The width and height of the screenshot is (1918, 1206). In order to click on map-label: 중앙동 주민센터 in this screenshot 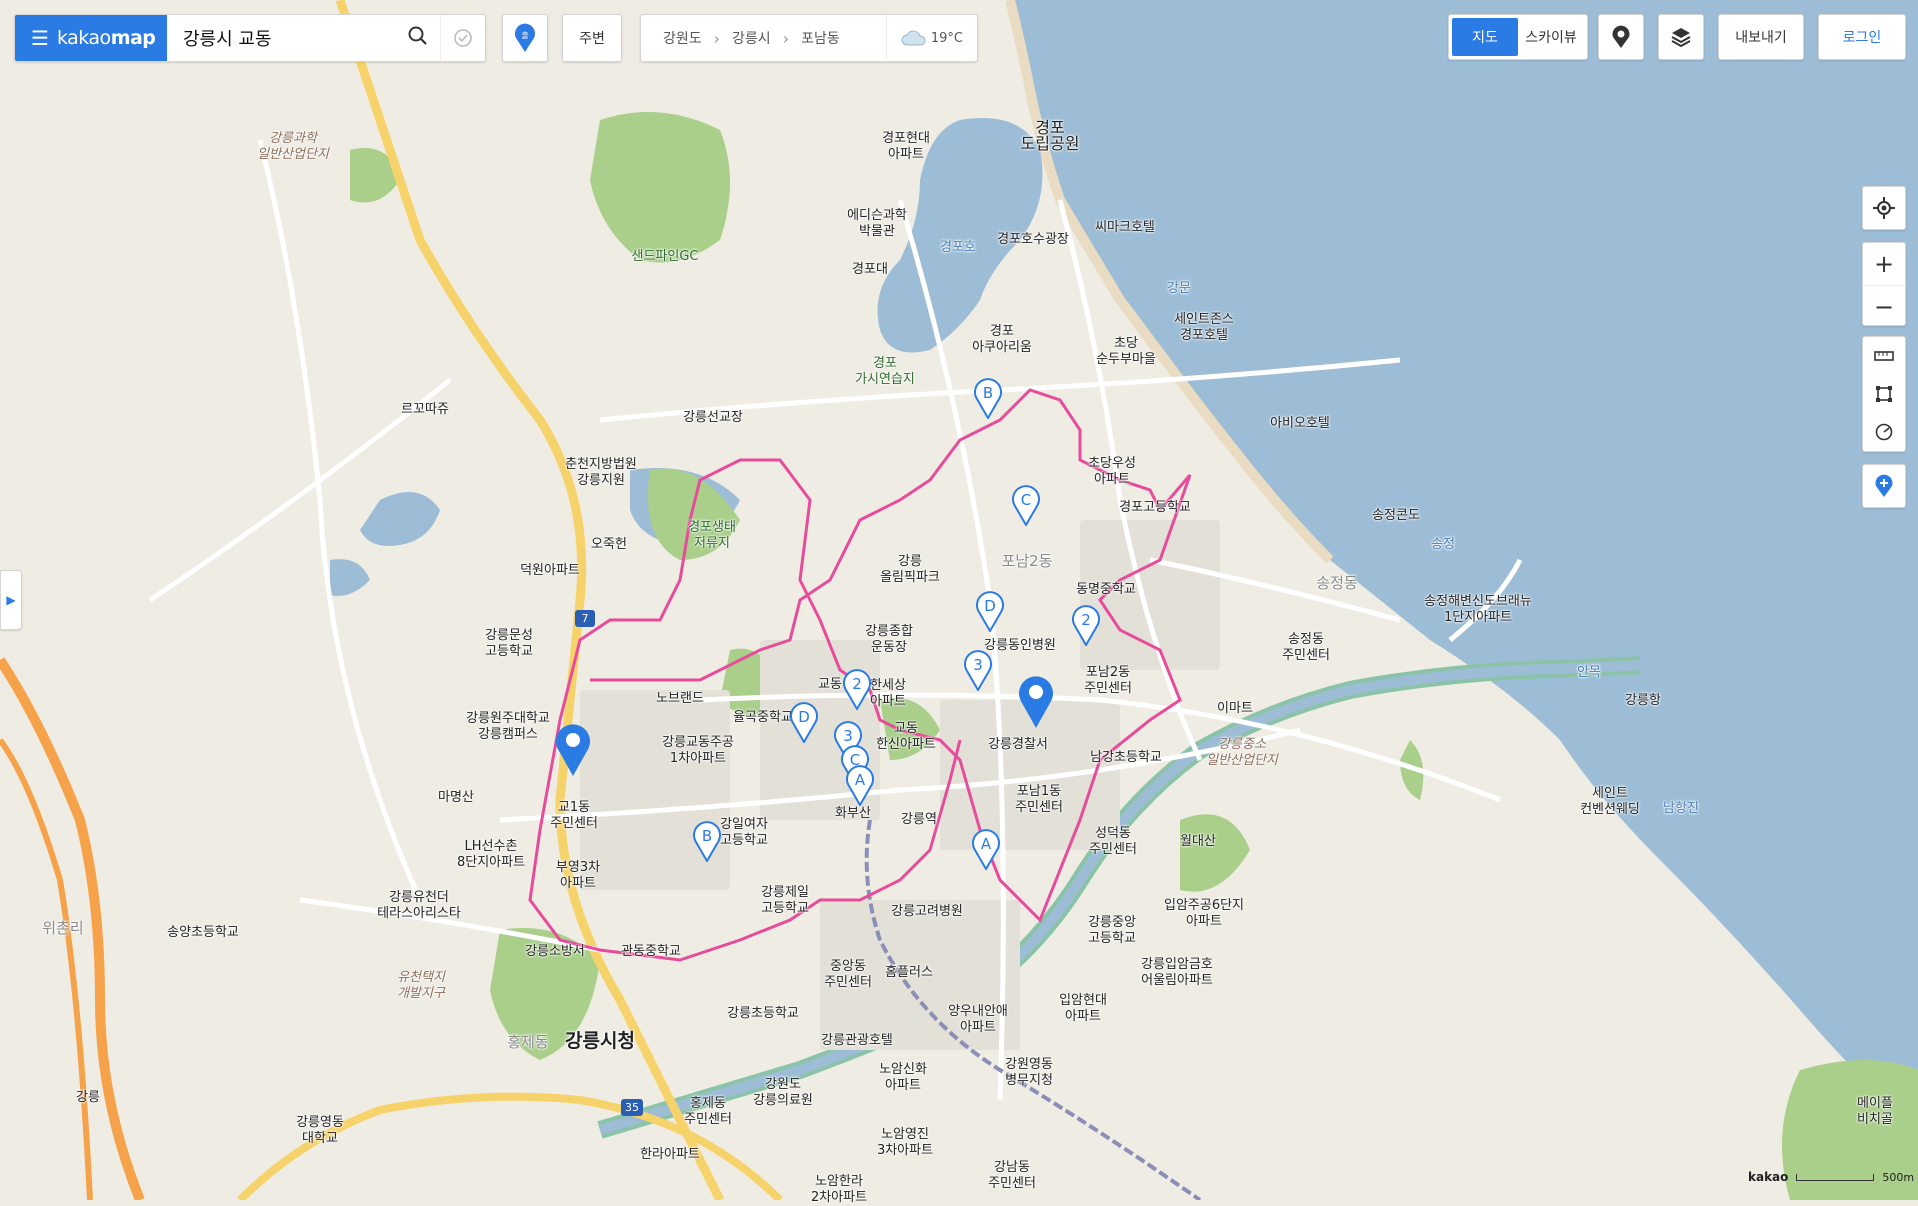, I will do `click(848, 974)`.